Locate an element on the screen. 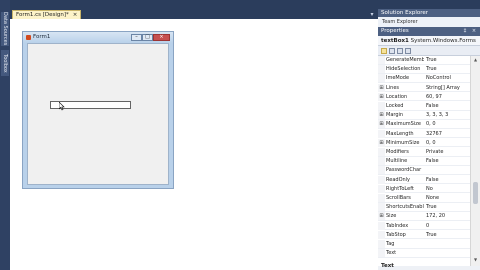 The height and width of the screenshot is (270, 480). scroll-up-icon: ▲ is located at coordinates (475, 60).